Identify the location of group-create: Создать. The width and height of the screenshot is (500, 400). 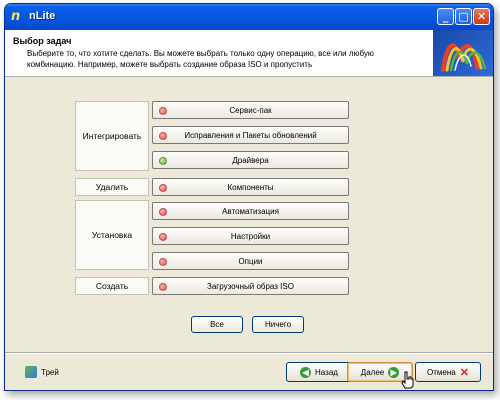
(112, 286).